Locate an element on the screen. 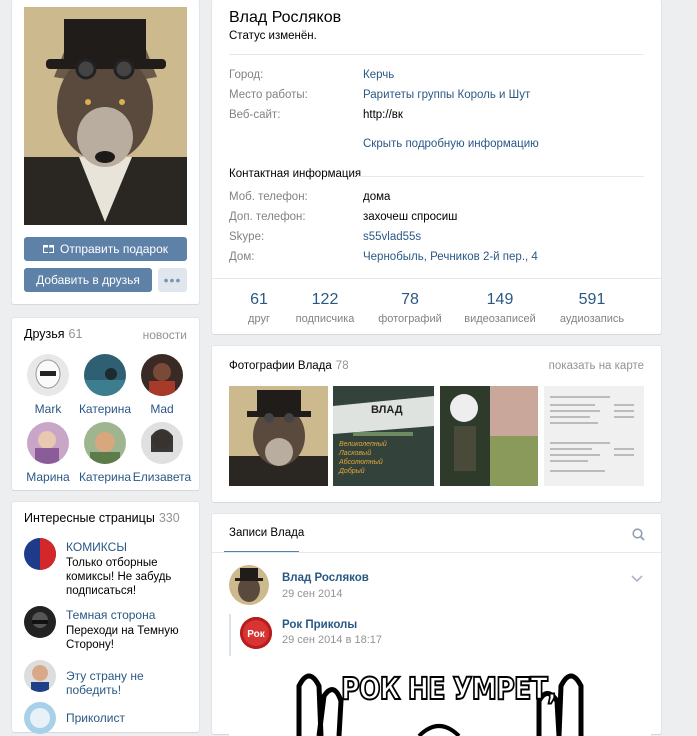 The image size is (697, 736). counter-photos: 78 фотографий is located at coordinates (410, 308).